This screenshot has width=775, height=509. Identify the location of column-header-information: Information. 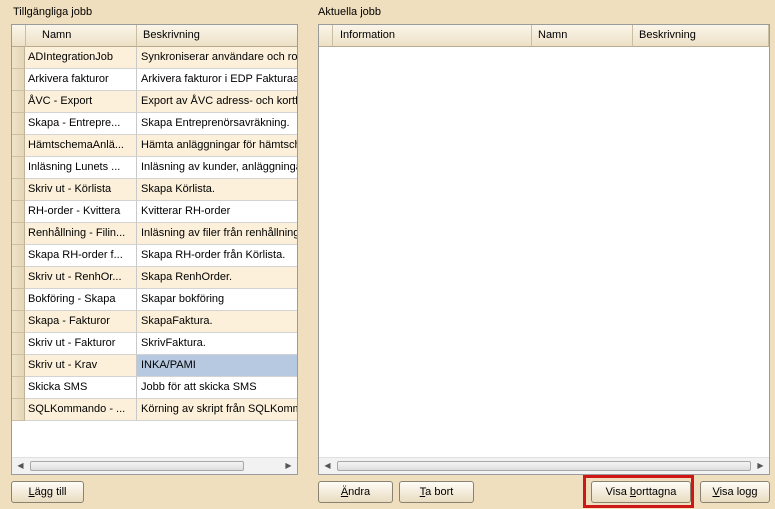
(432, 36).